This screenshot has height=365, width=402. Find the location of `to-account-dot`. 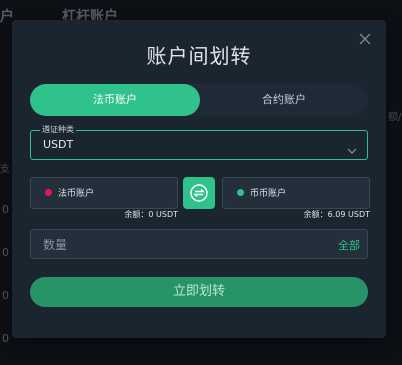

to-account-dot is located at coordinates (240, 192).